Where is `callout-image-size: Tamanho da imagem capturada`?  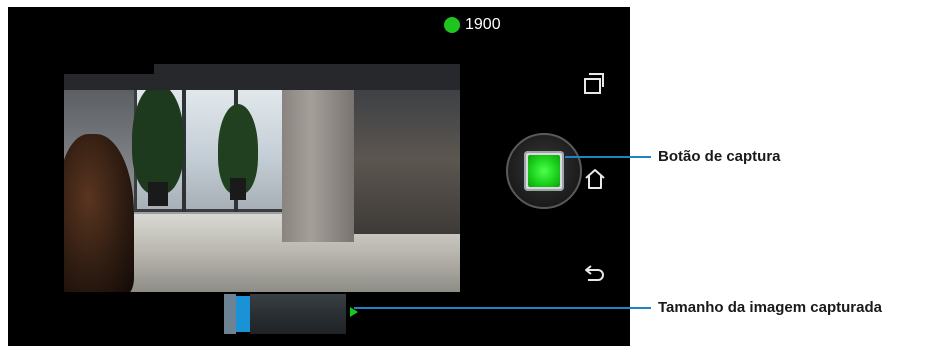
callout-image-size: Tamanho da imagem capturada is located at coordinates (770, 307).